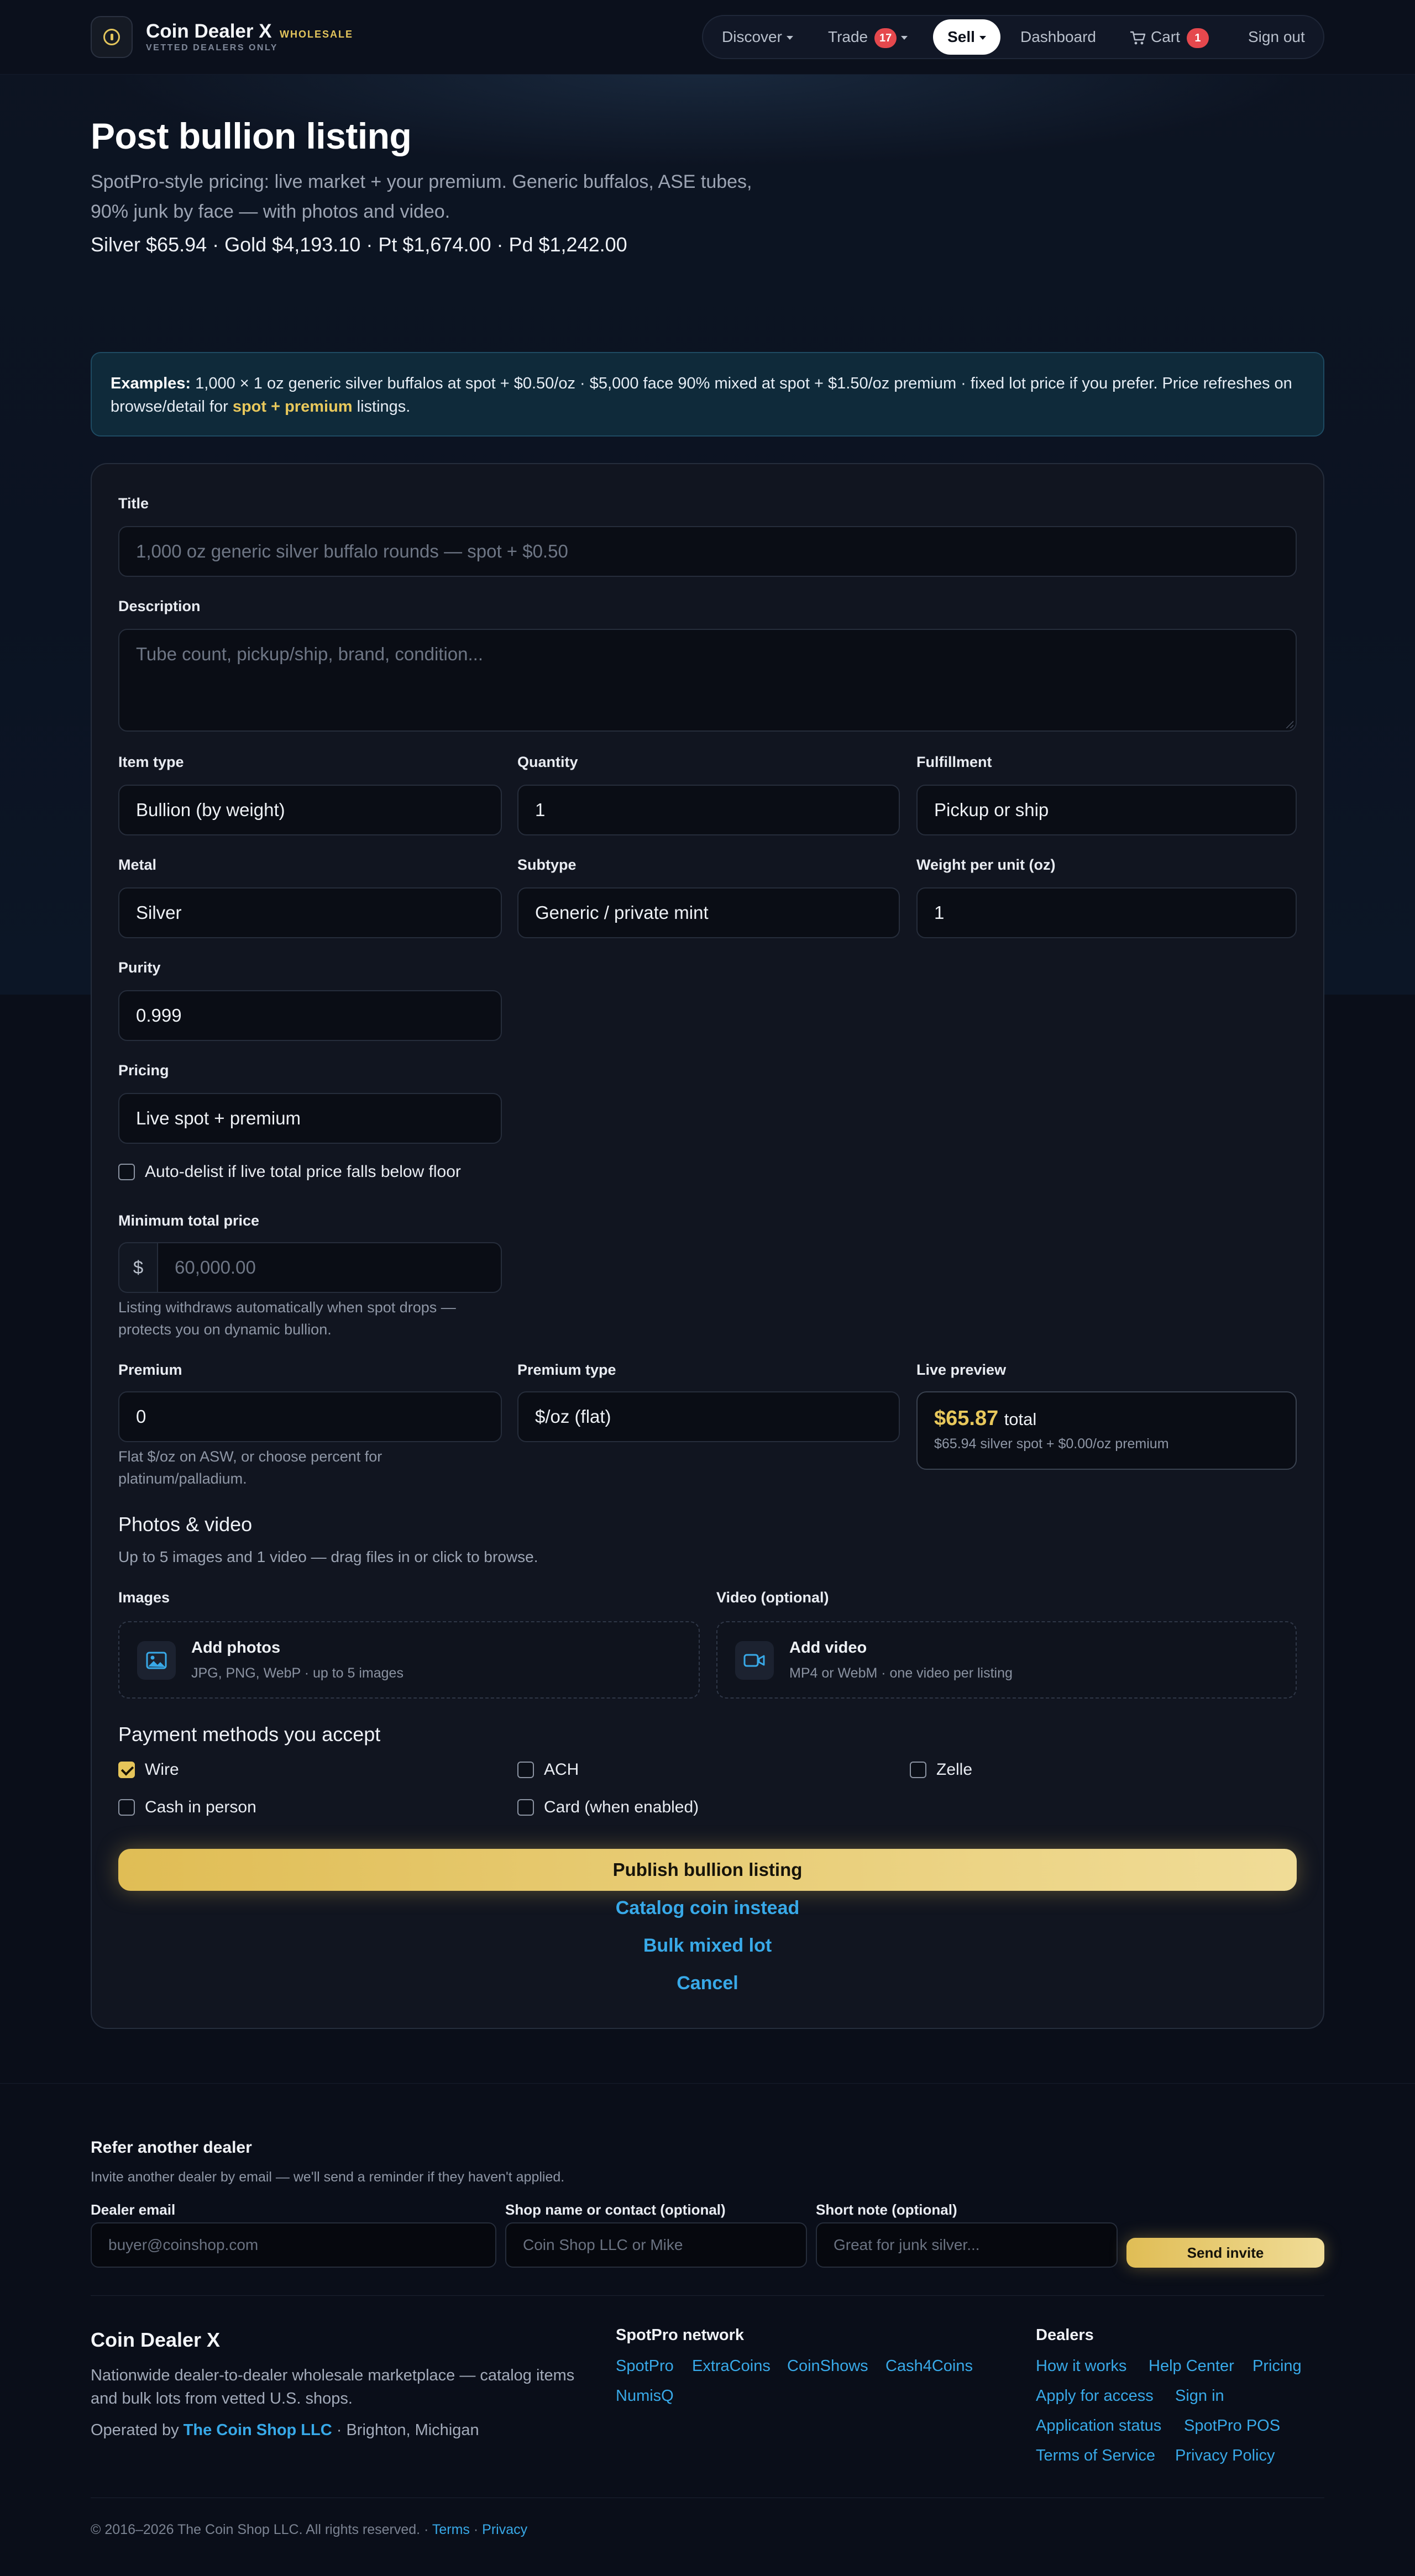 The height and width of the screenshot is (2576, 1415). I want to click on video-dropzone-hint: MP4 or WebM · one video per listing, so click(901, 1673).